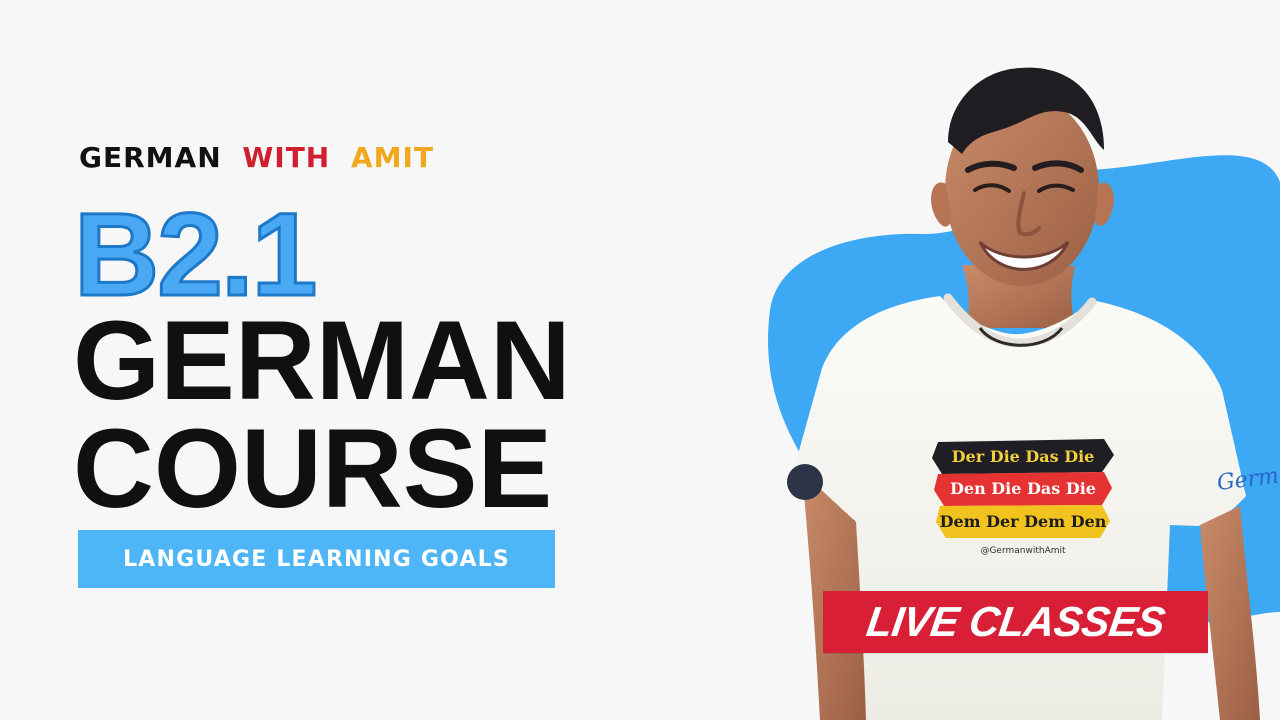 Image resolution: width=1280 pixels, height=720 pixels. What do you see at coordinates (322, 360) in the screenshot?
I see `course-title-line-1: GERMAN` at bounding box center [322, 360].